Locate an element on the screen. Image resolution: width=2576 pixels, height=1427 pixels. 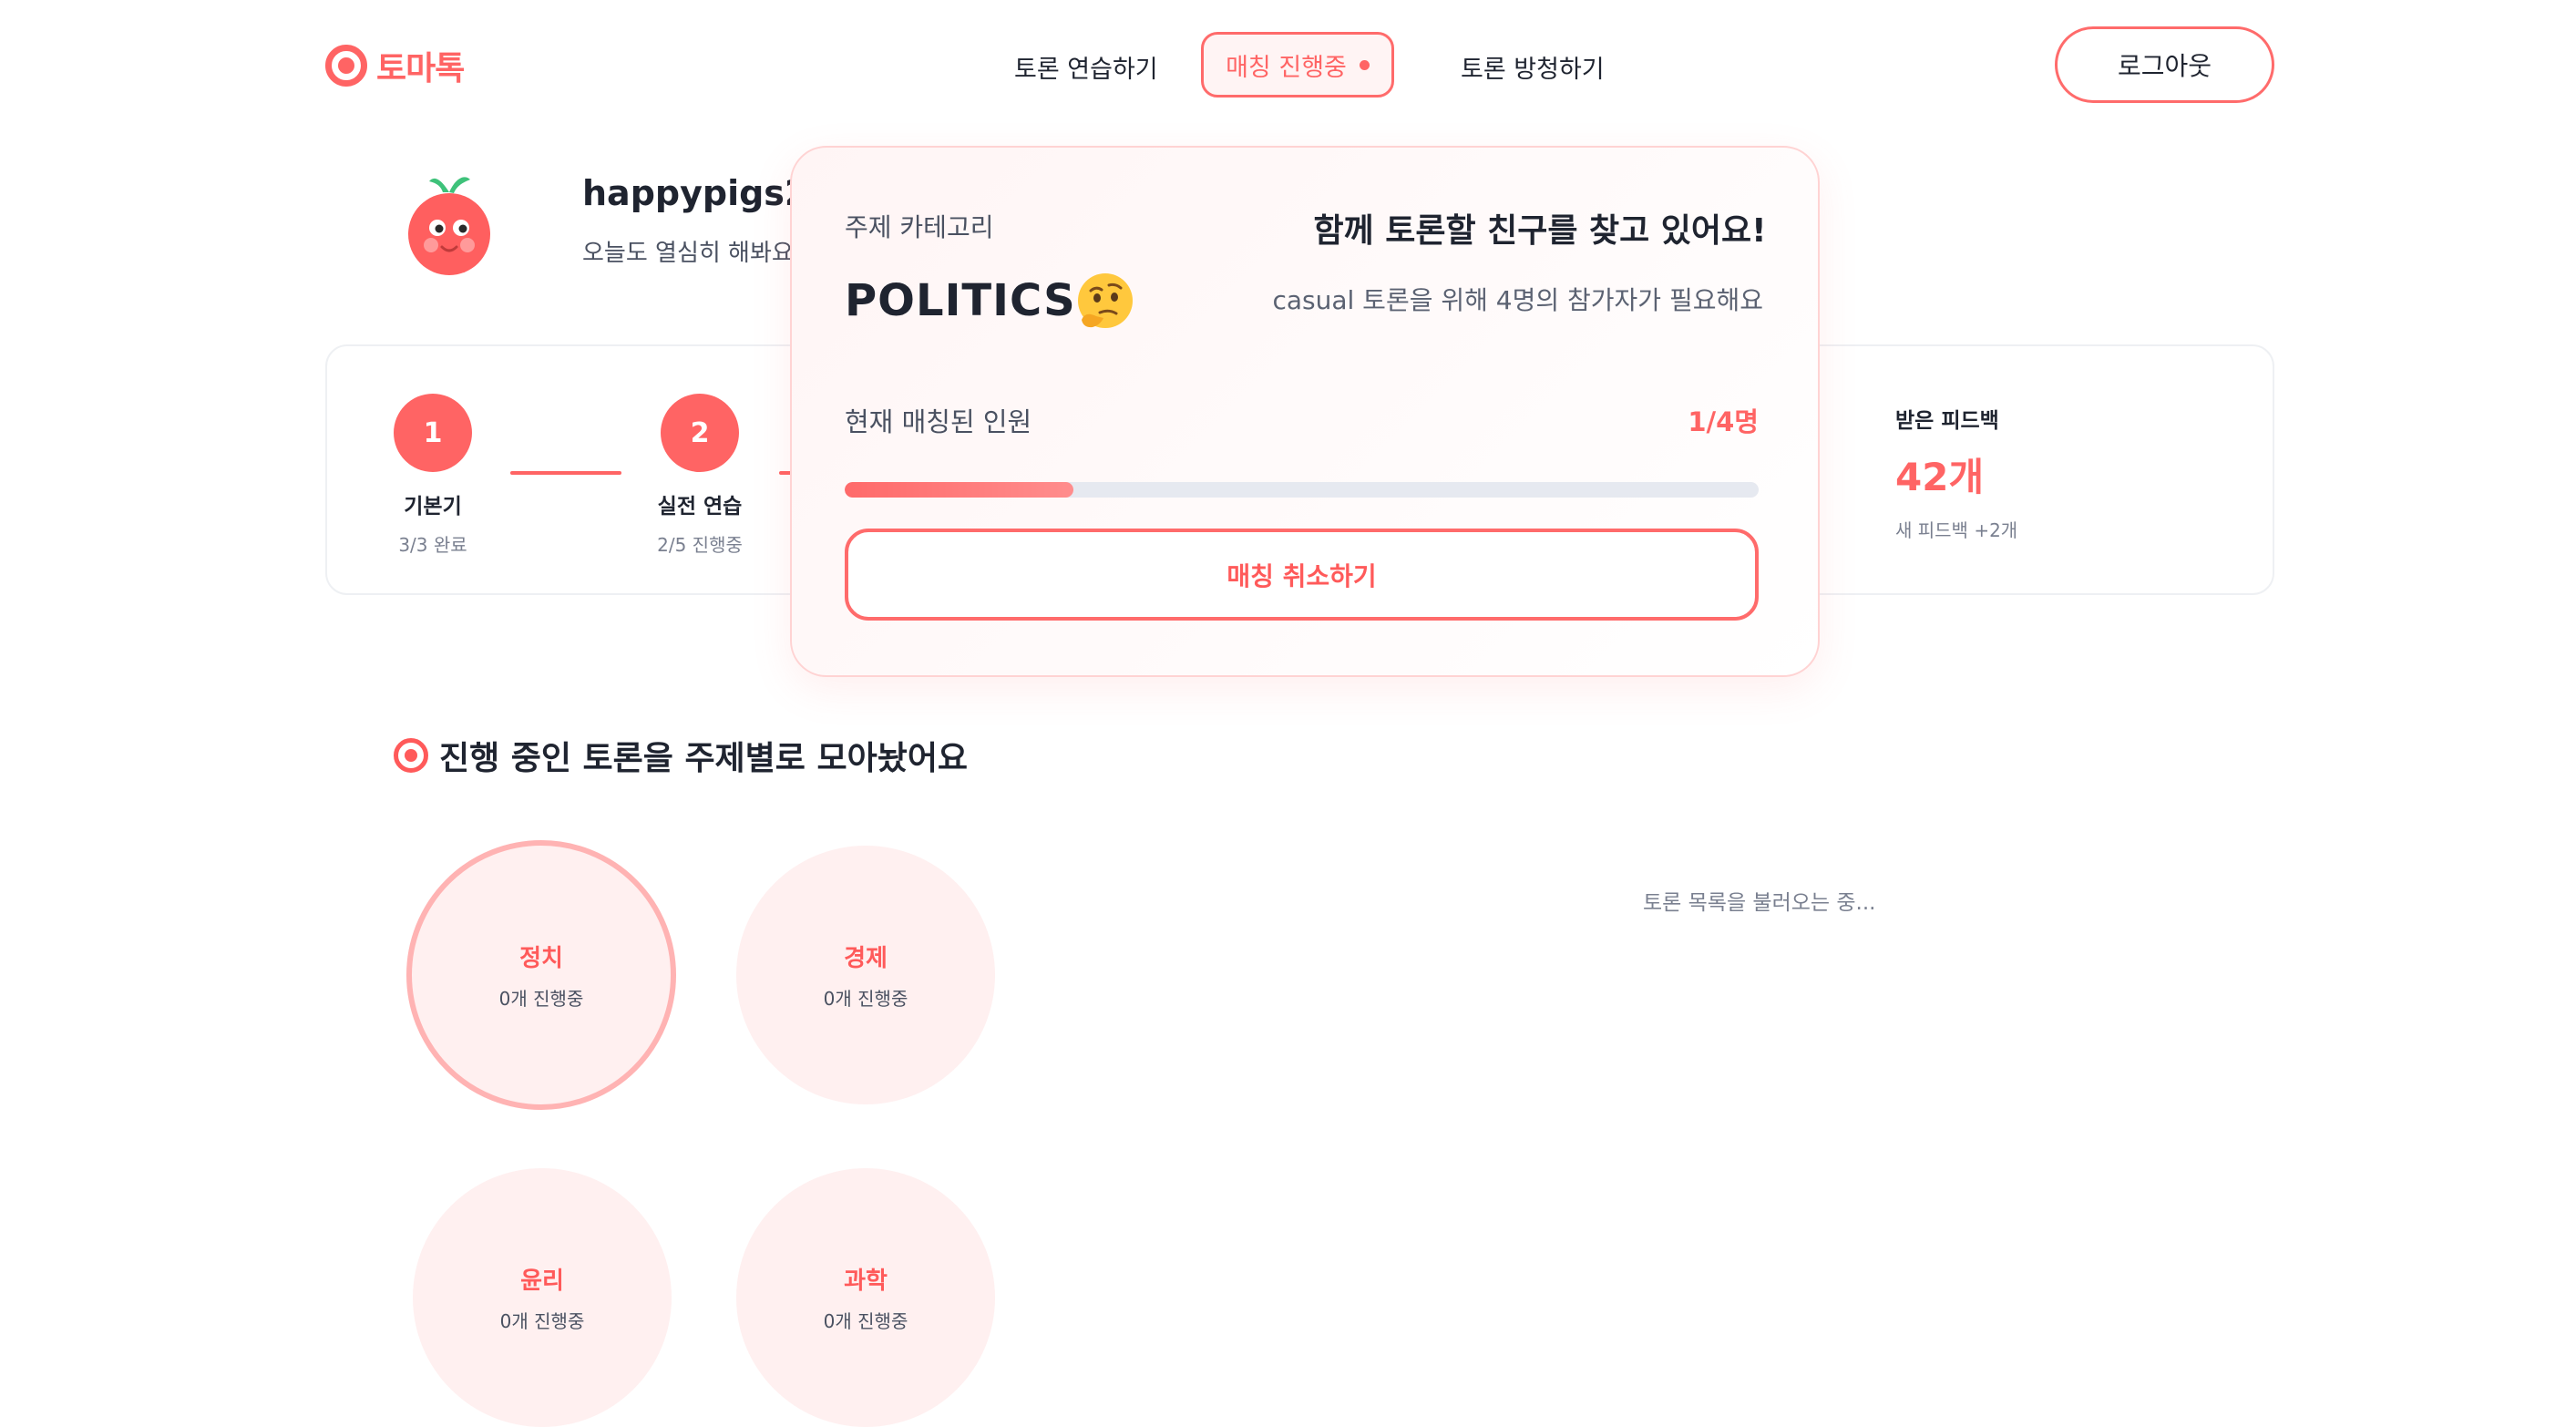
topic-name: 윤리 is located at coordinates (542, 1281).